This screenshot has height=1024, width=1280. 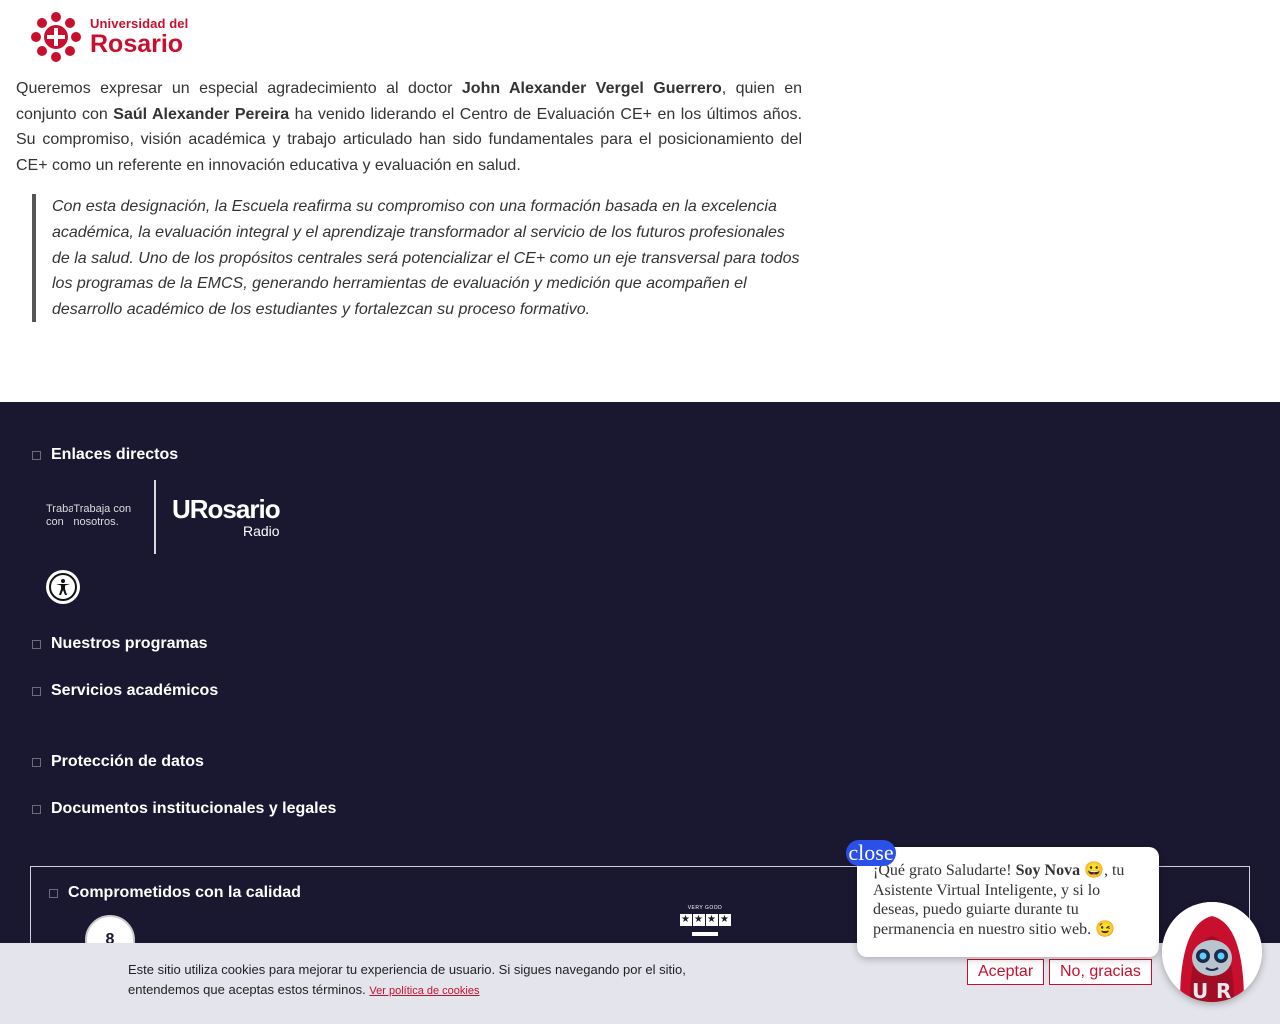 What do you see at coordinates (115, 454) in the screenshot?
I see `accordion-label: Enlaces directos` at bounding box center [115, 454].